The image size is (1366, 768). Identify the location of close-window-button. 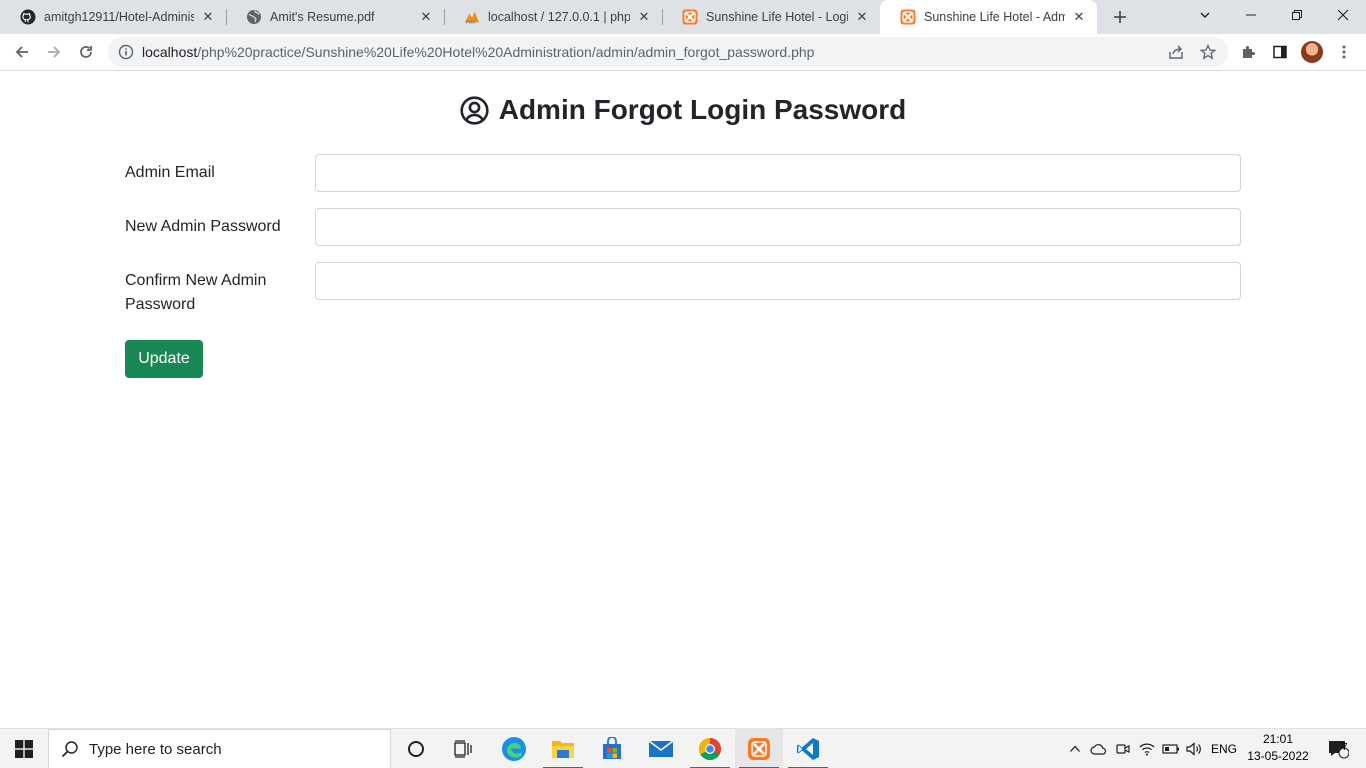
(1343, 15).